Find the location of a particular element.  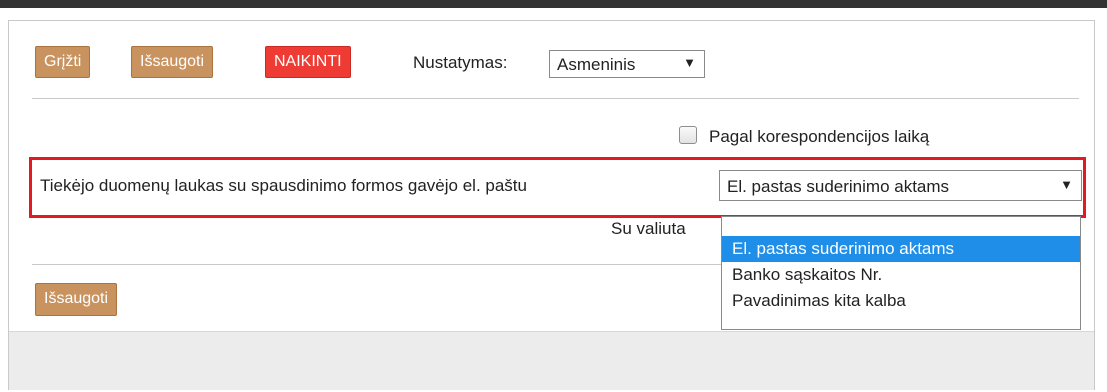

highlight-box is located at coordinates (557, 187).